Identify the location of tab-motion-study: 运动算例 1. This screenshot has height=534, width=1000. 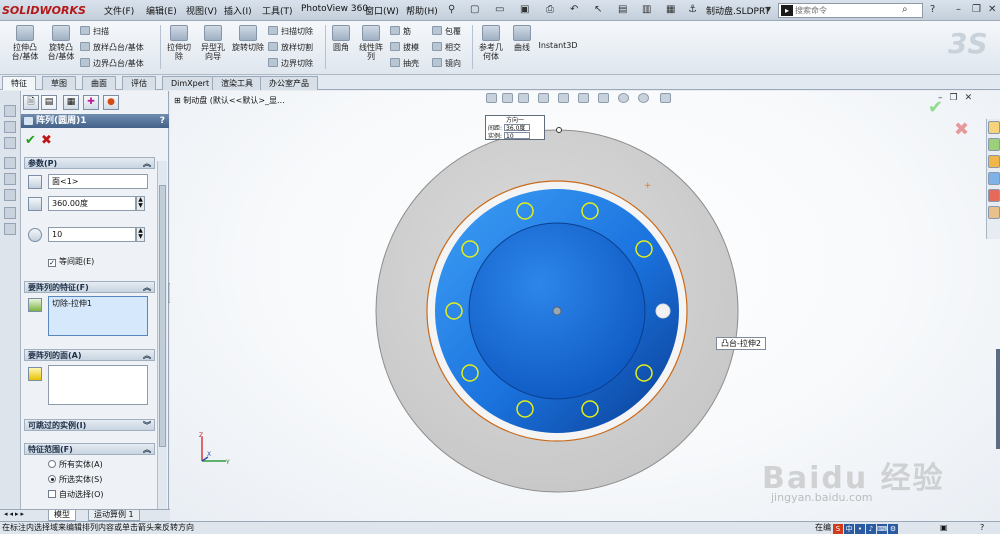
(114, 515).